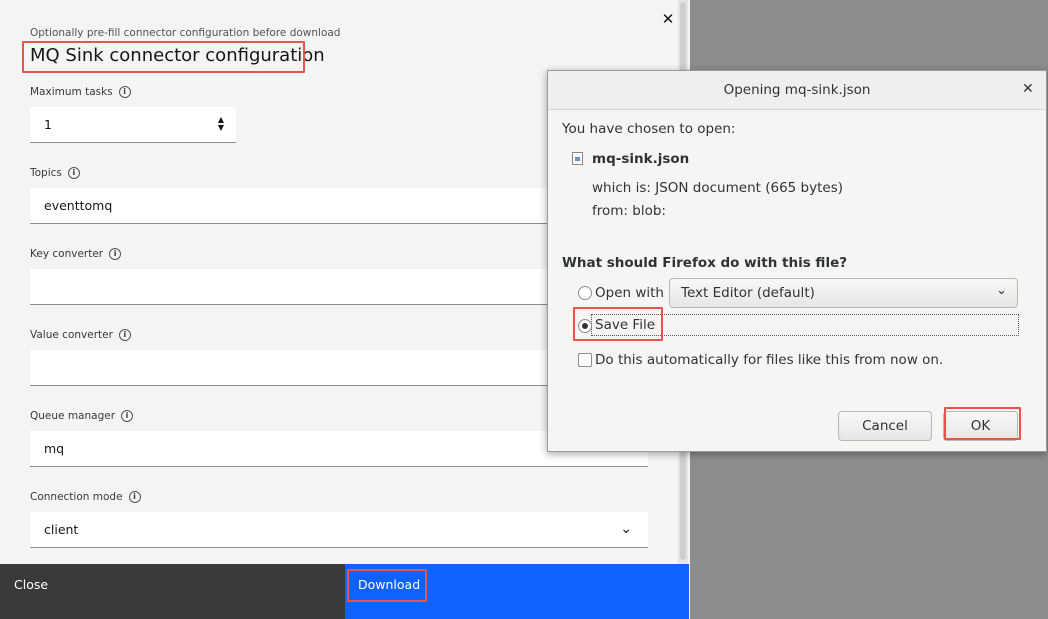 This screenshot has width=1048, height=619. I want to click on close-button: Close, so click(172, 591).